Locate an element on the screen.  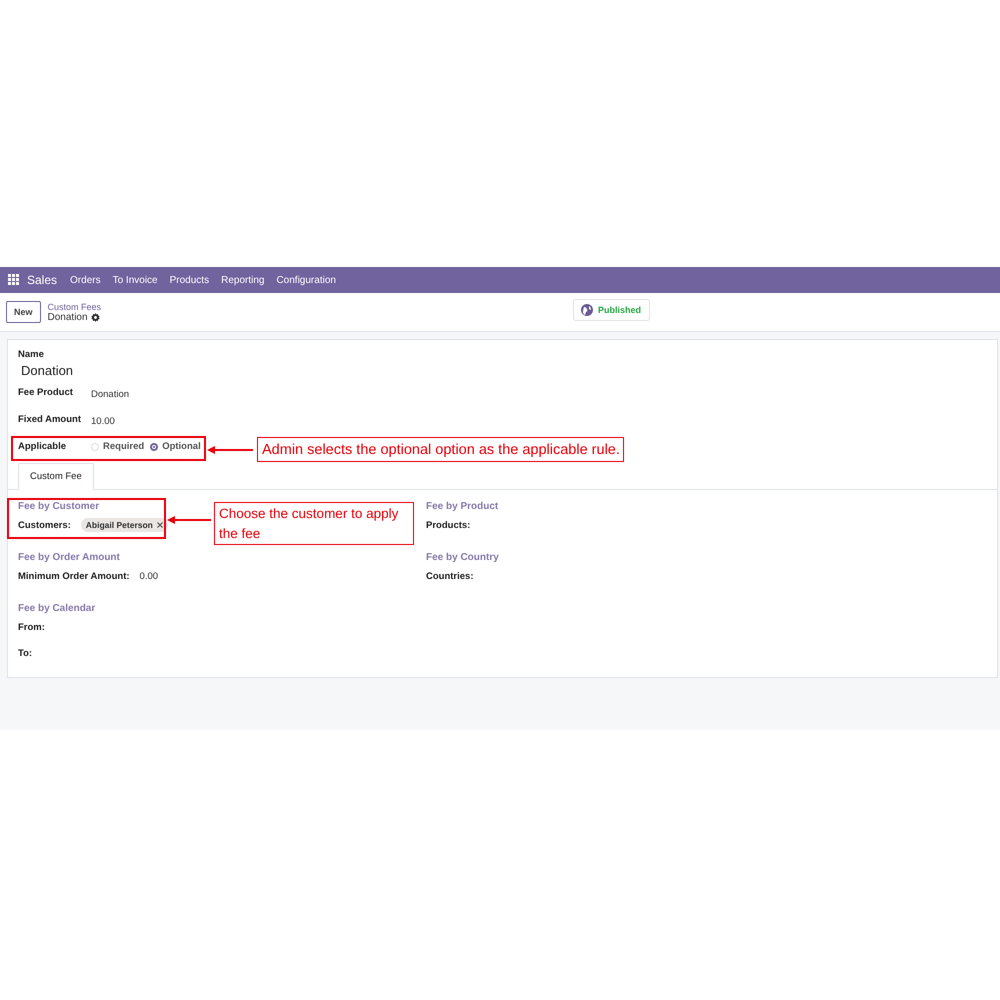
radio-option: Required is located at coordinates (117, 446).